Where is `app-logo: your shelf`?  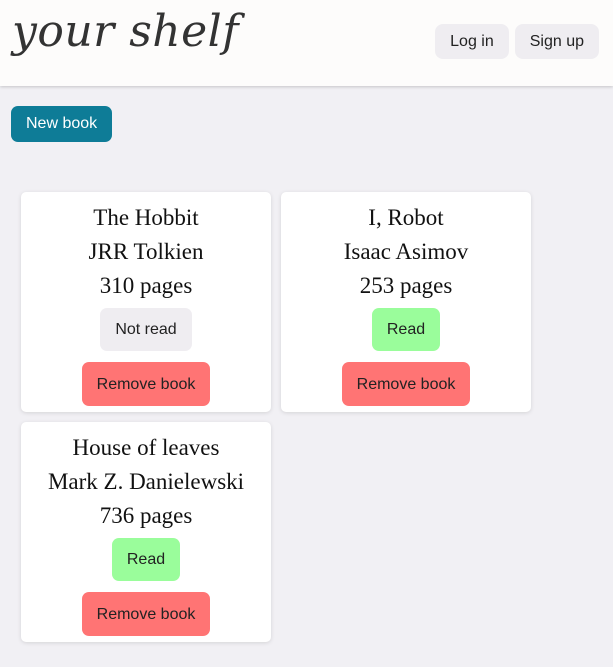 app-logo: your shelf is located at coordinates (126, 31).